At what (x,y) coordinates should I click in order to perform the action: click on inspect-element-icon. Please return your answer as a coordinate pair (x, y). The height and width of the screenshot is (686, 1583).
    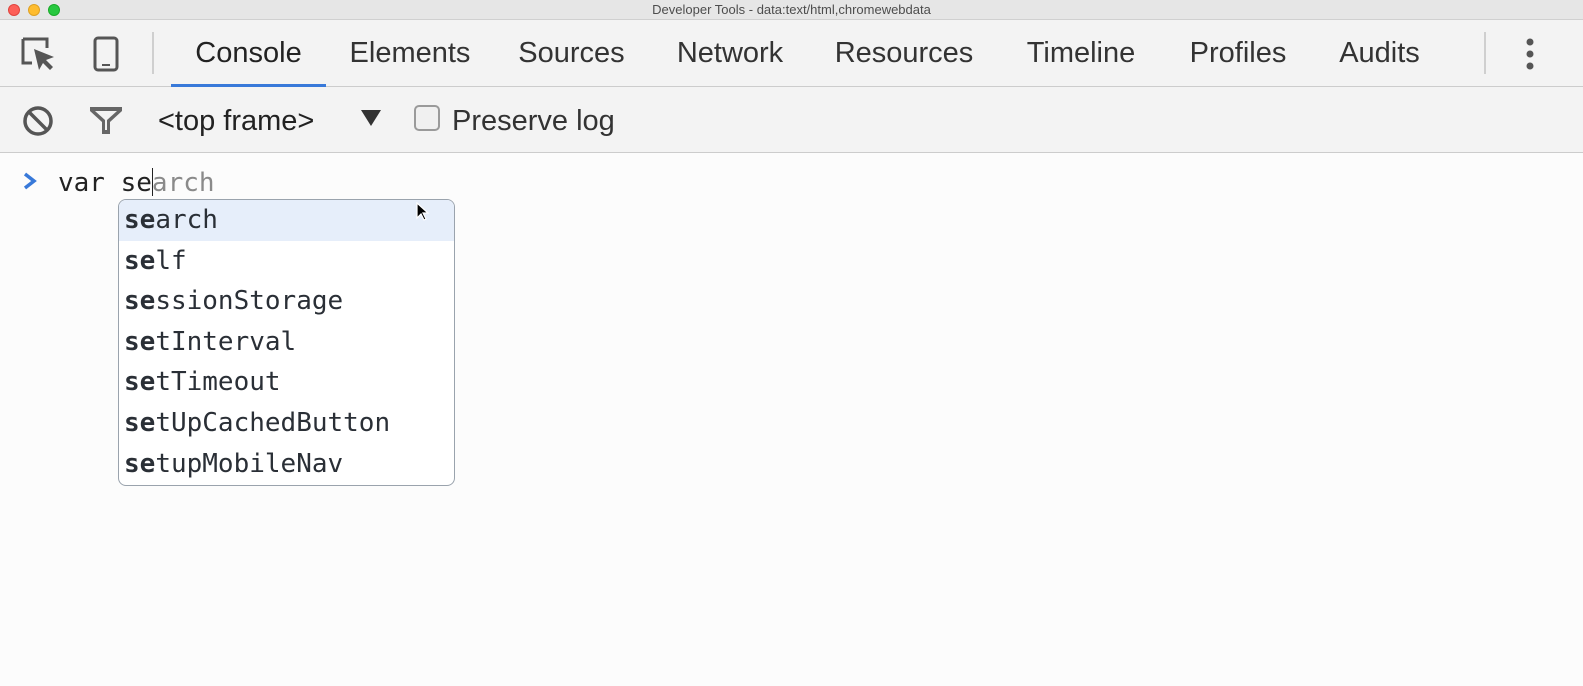
    Looking at the image, I should click on (37, 53).